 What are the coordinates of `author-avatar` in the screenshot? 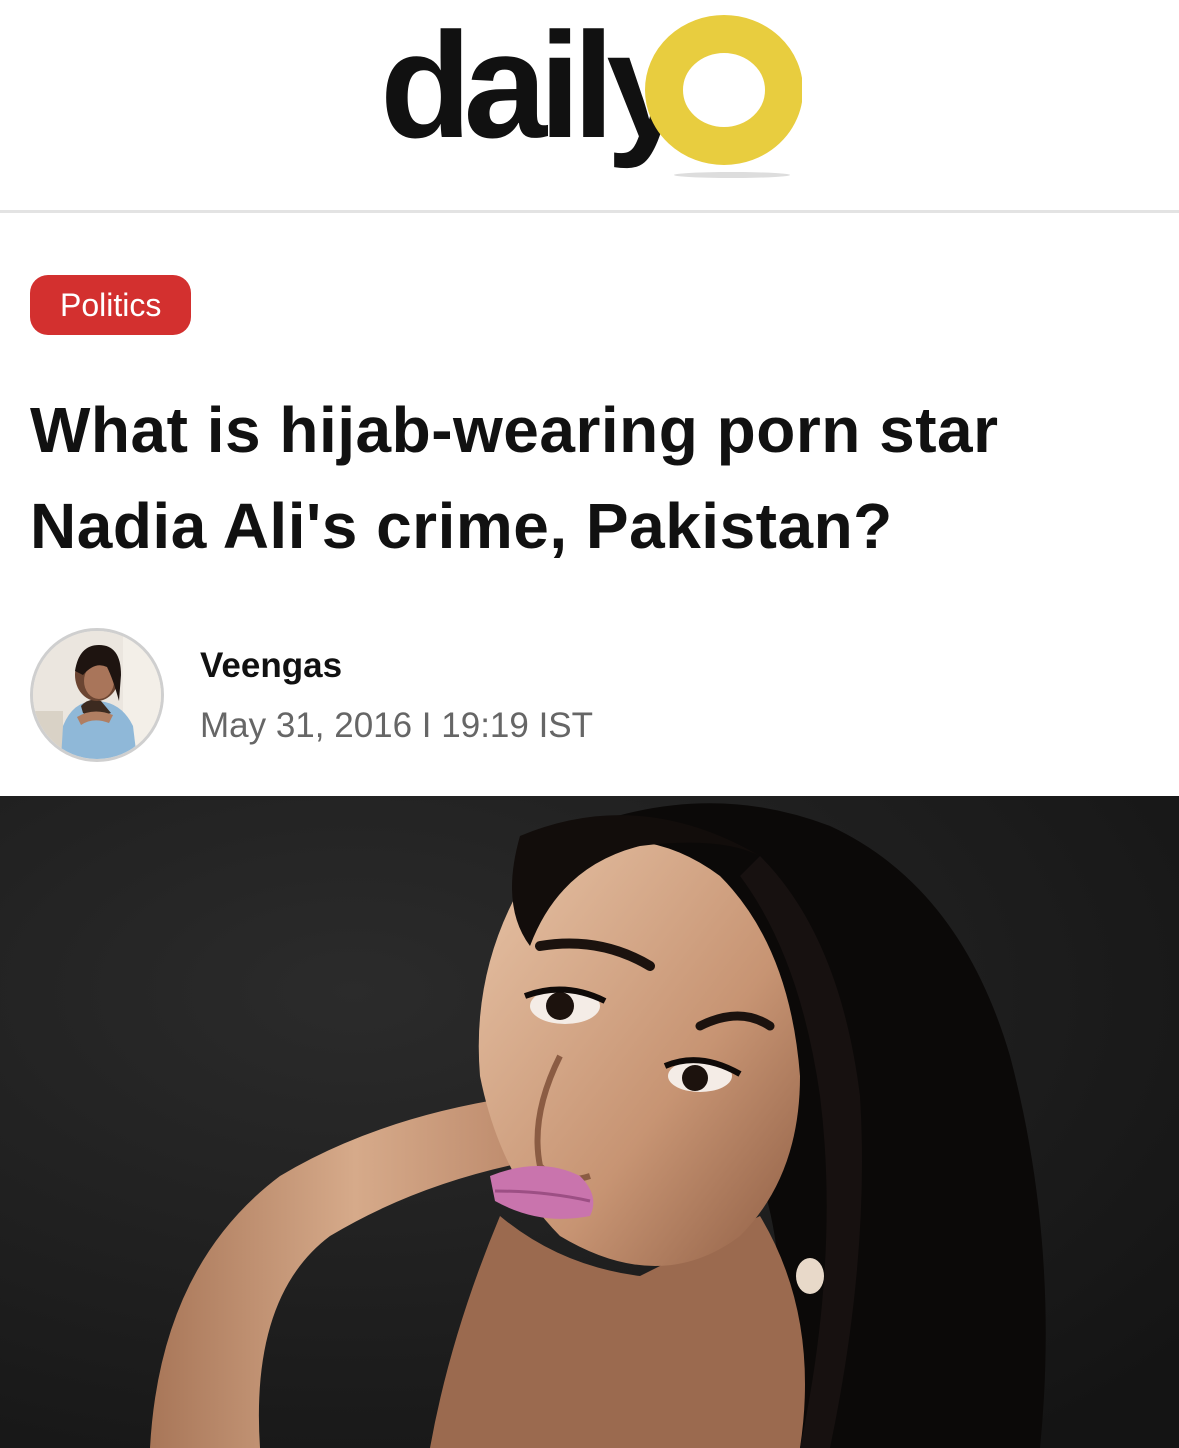 It's located at (97, 695).